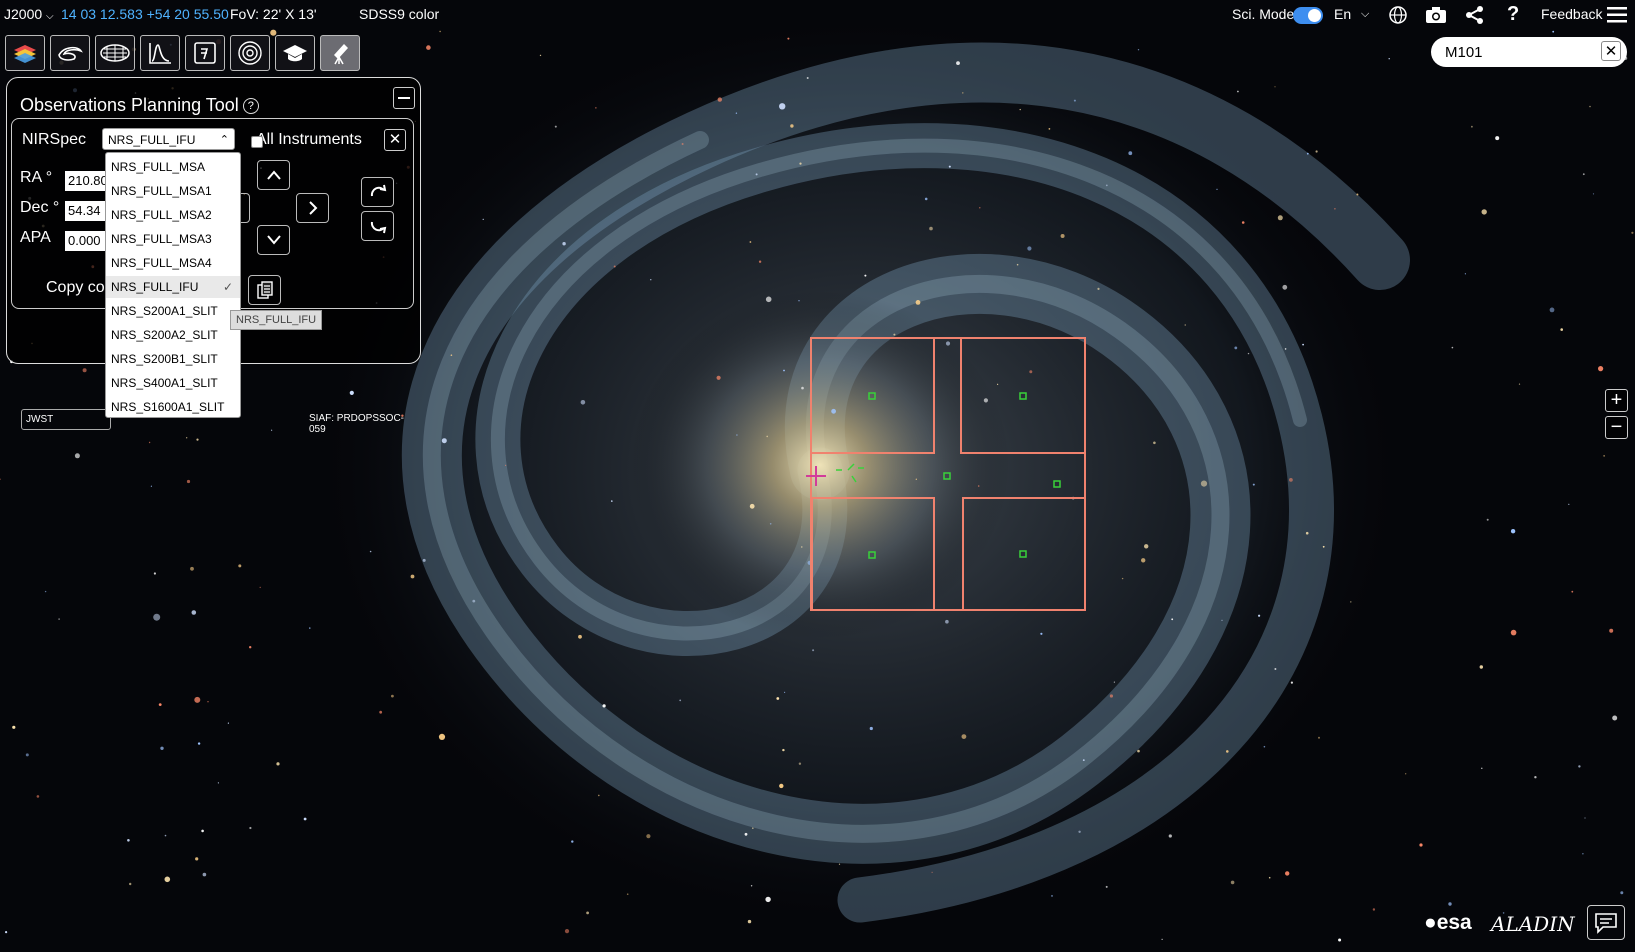 The width and height of the screenshot is (1635, 952). Describe the element at coordinates (115, 53) in the screenshot. I see `planet-survey-icon` at that location.